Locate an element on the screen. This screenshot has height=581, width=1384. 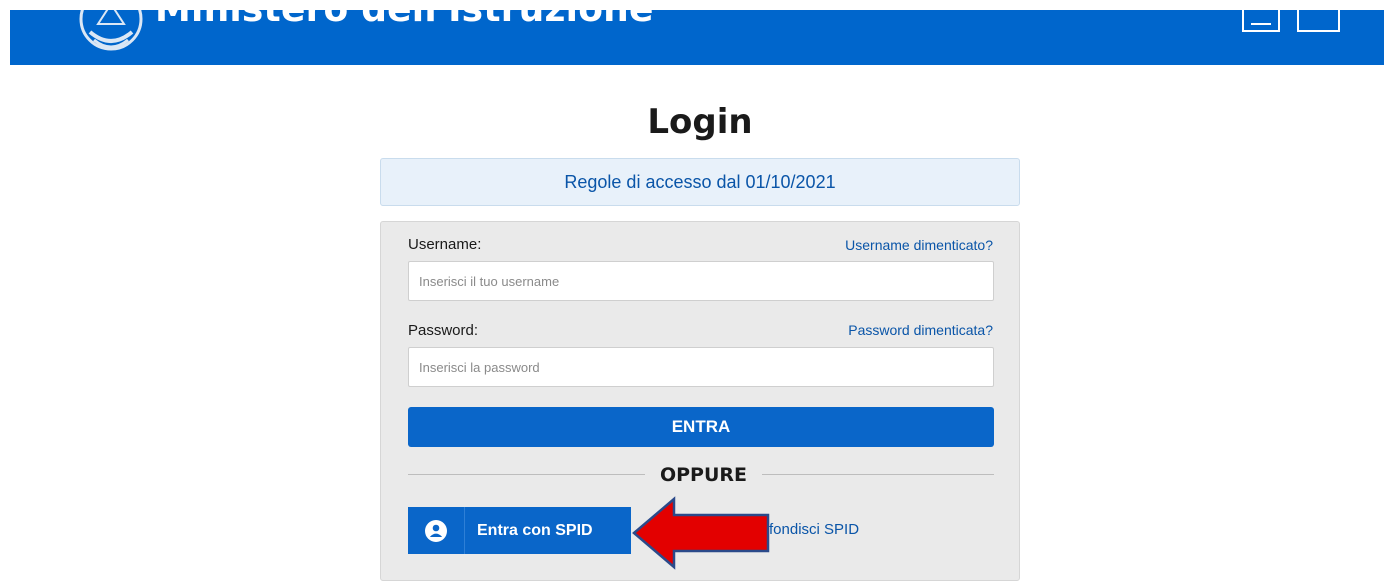
divider-left is located at coordinates (526, 474).